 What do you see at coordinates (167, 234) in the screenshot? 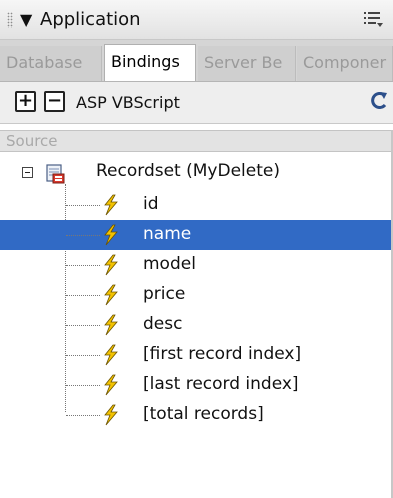
I see `tree-item-label: name` at bounding box center [167, 234].